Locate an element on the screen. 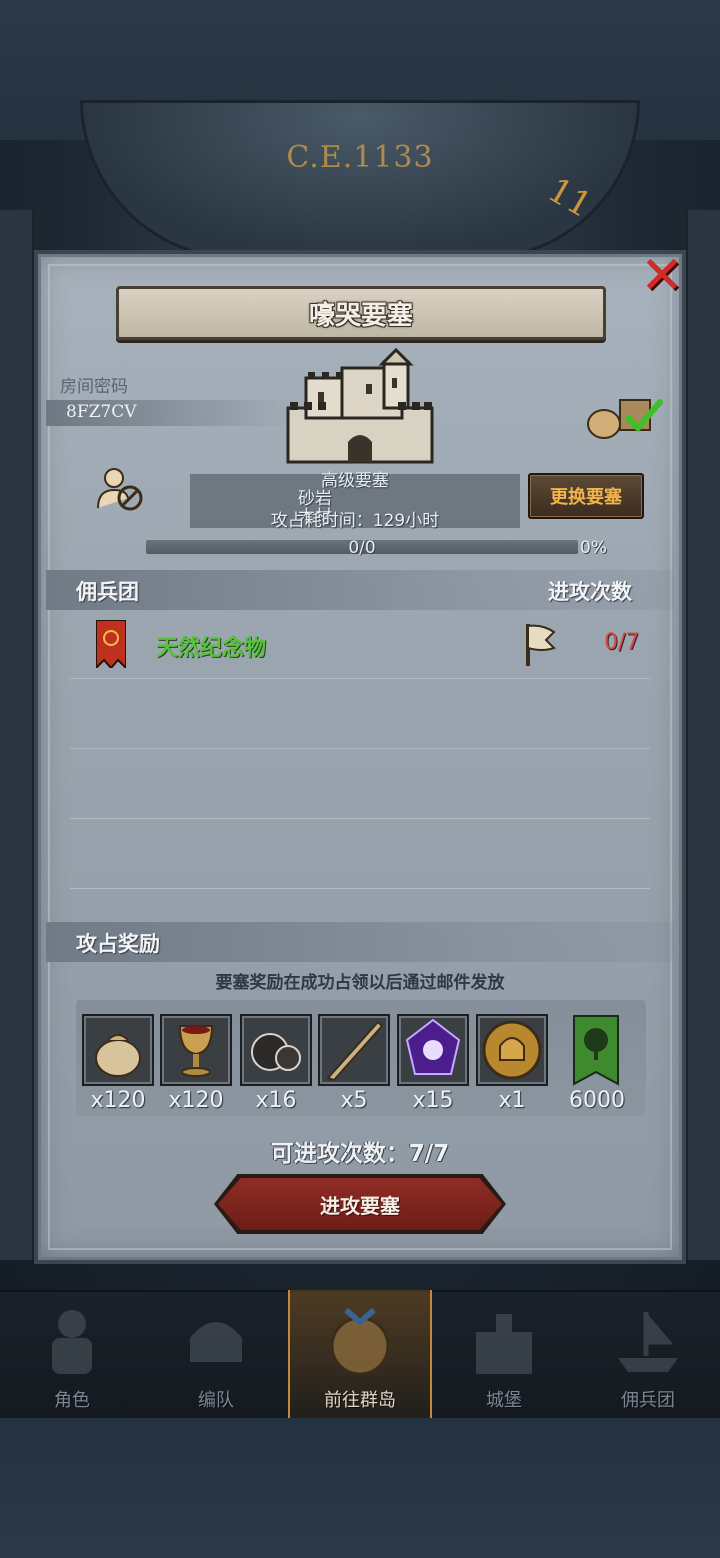 The image size is (720, 1558). nav-characters: 角色 is located at coordinates (72, 1354).